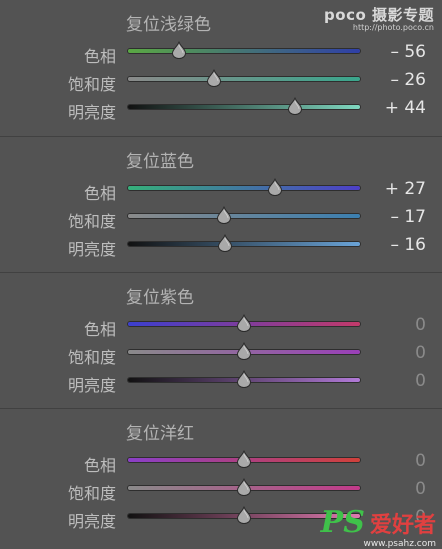 The image size is (442, 549). Describe the element at coordinates (221, 381) in the screenshot. I see `slider-row: 明亮度 0` at that location.